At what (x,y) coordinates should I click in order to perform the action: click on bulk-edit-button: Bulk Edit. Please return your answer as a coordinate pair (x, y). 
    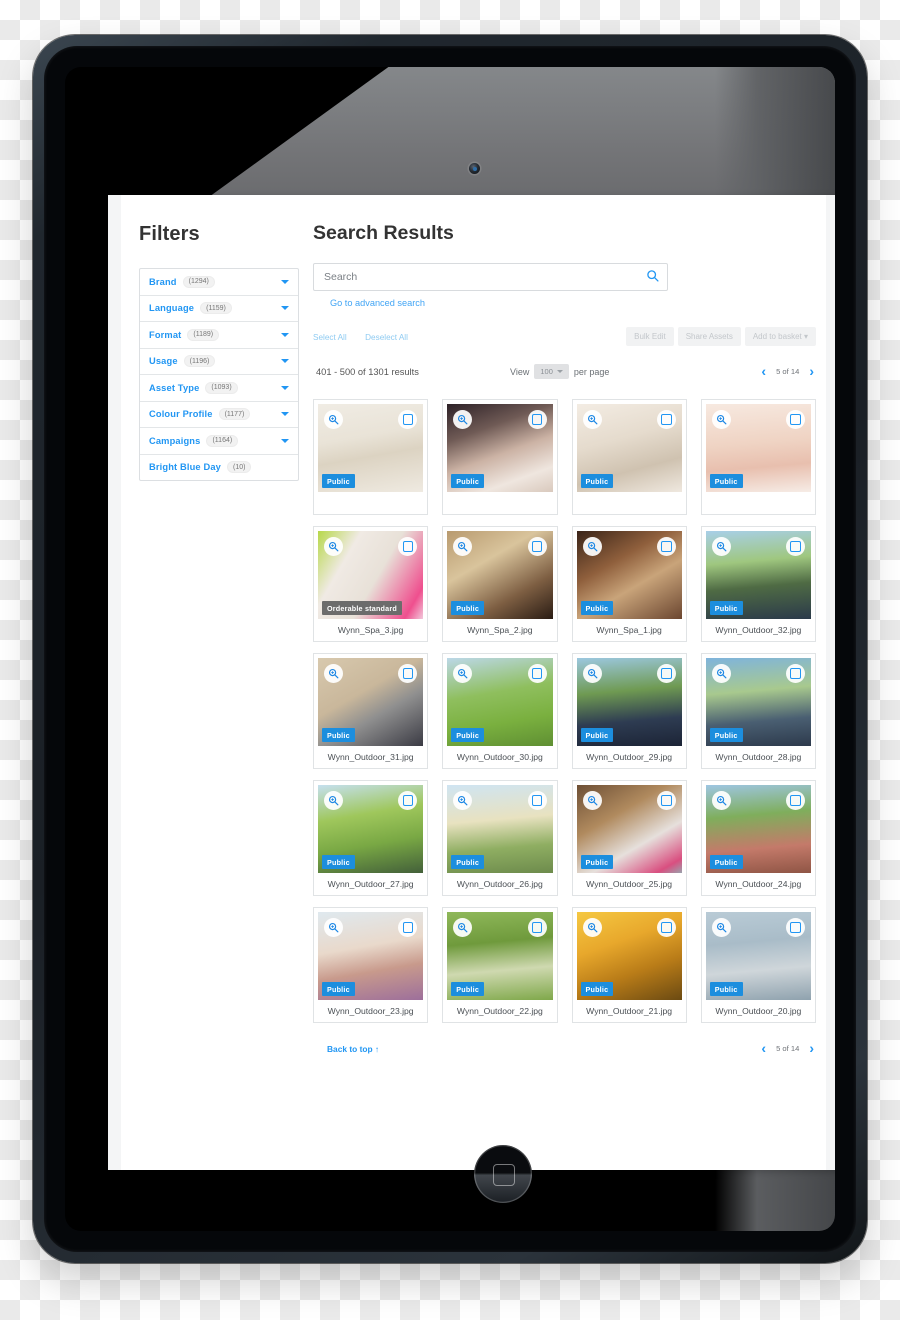
    Looking at the image, I should click on (650, 336).